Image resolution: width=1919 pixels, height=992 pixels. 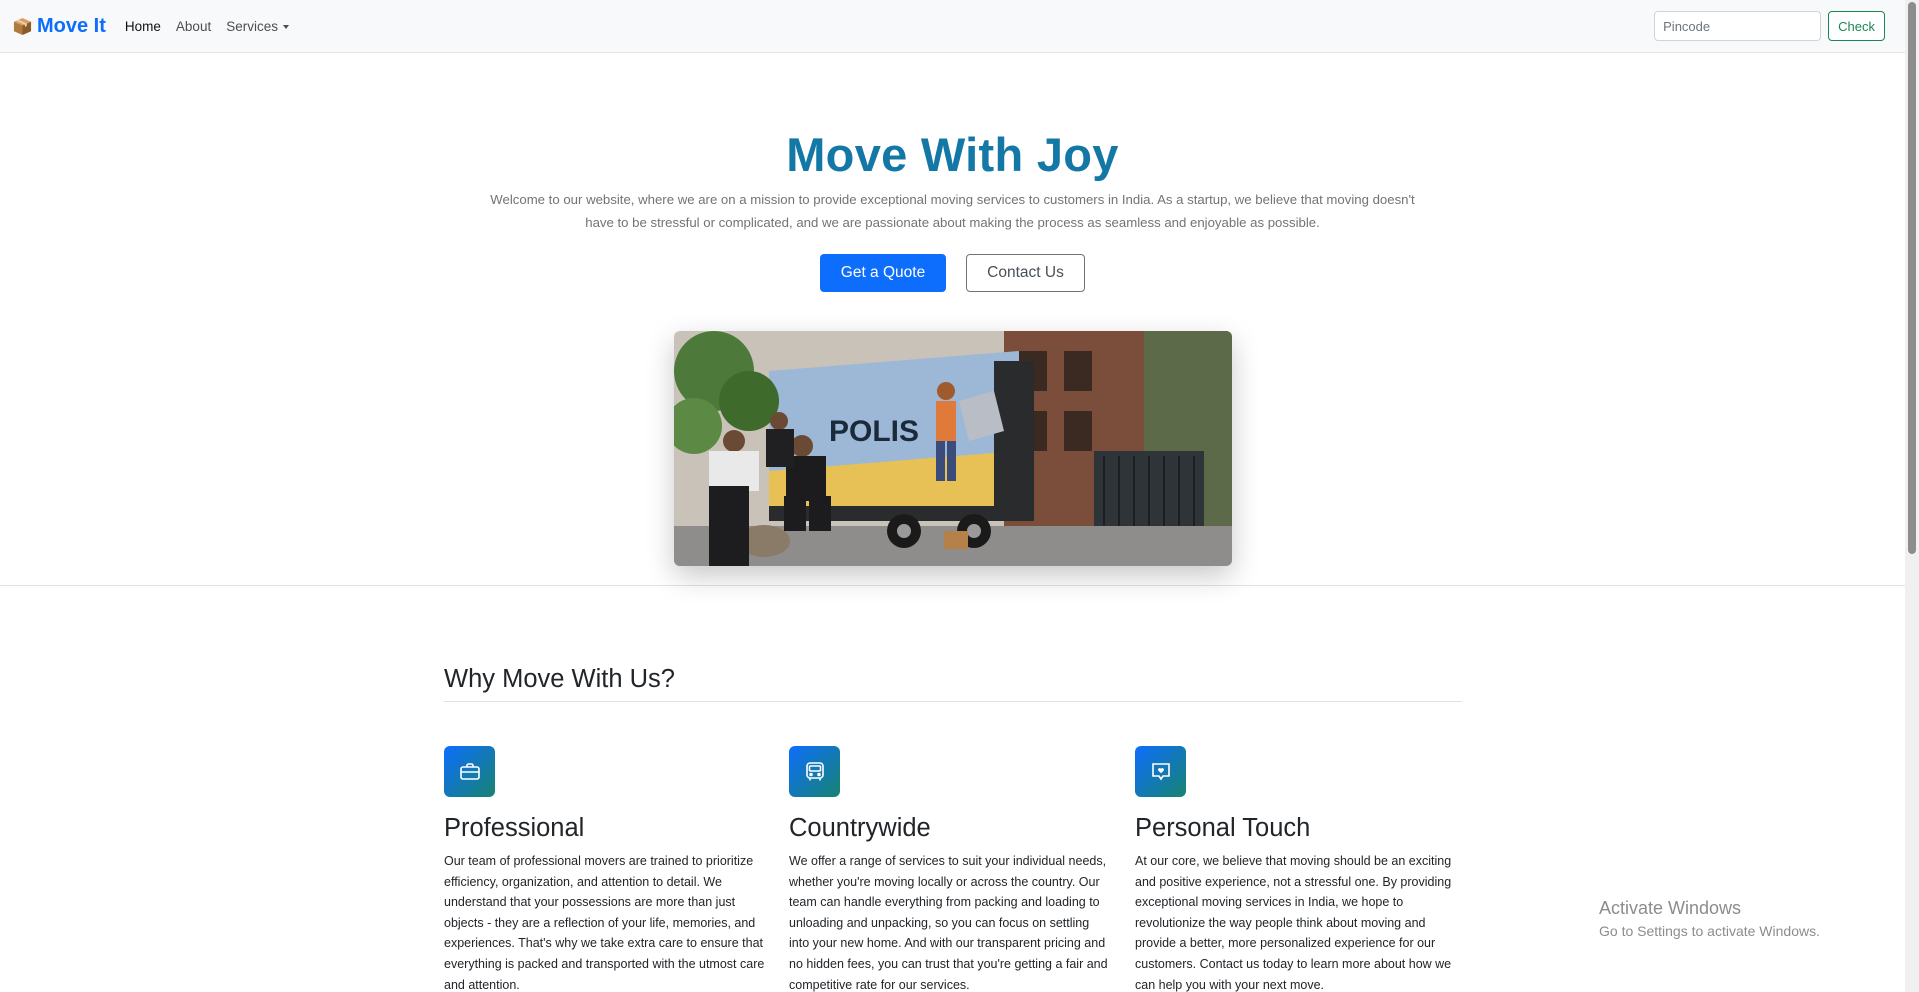 What do you see at coordinates (71, 25) in the screenshot?
I see `brand-name: Move It` at bounding box center [71, 25].